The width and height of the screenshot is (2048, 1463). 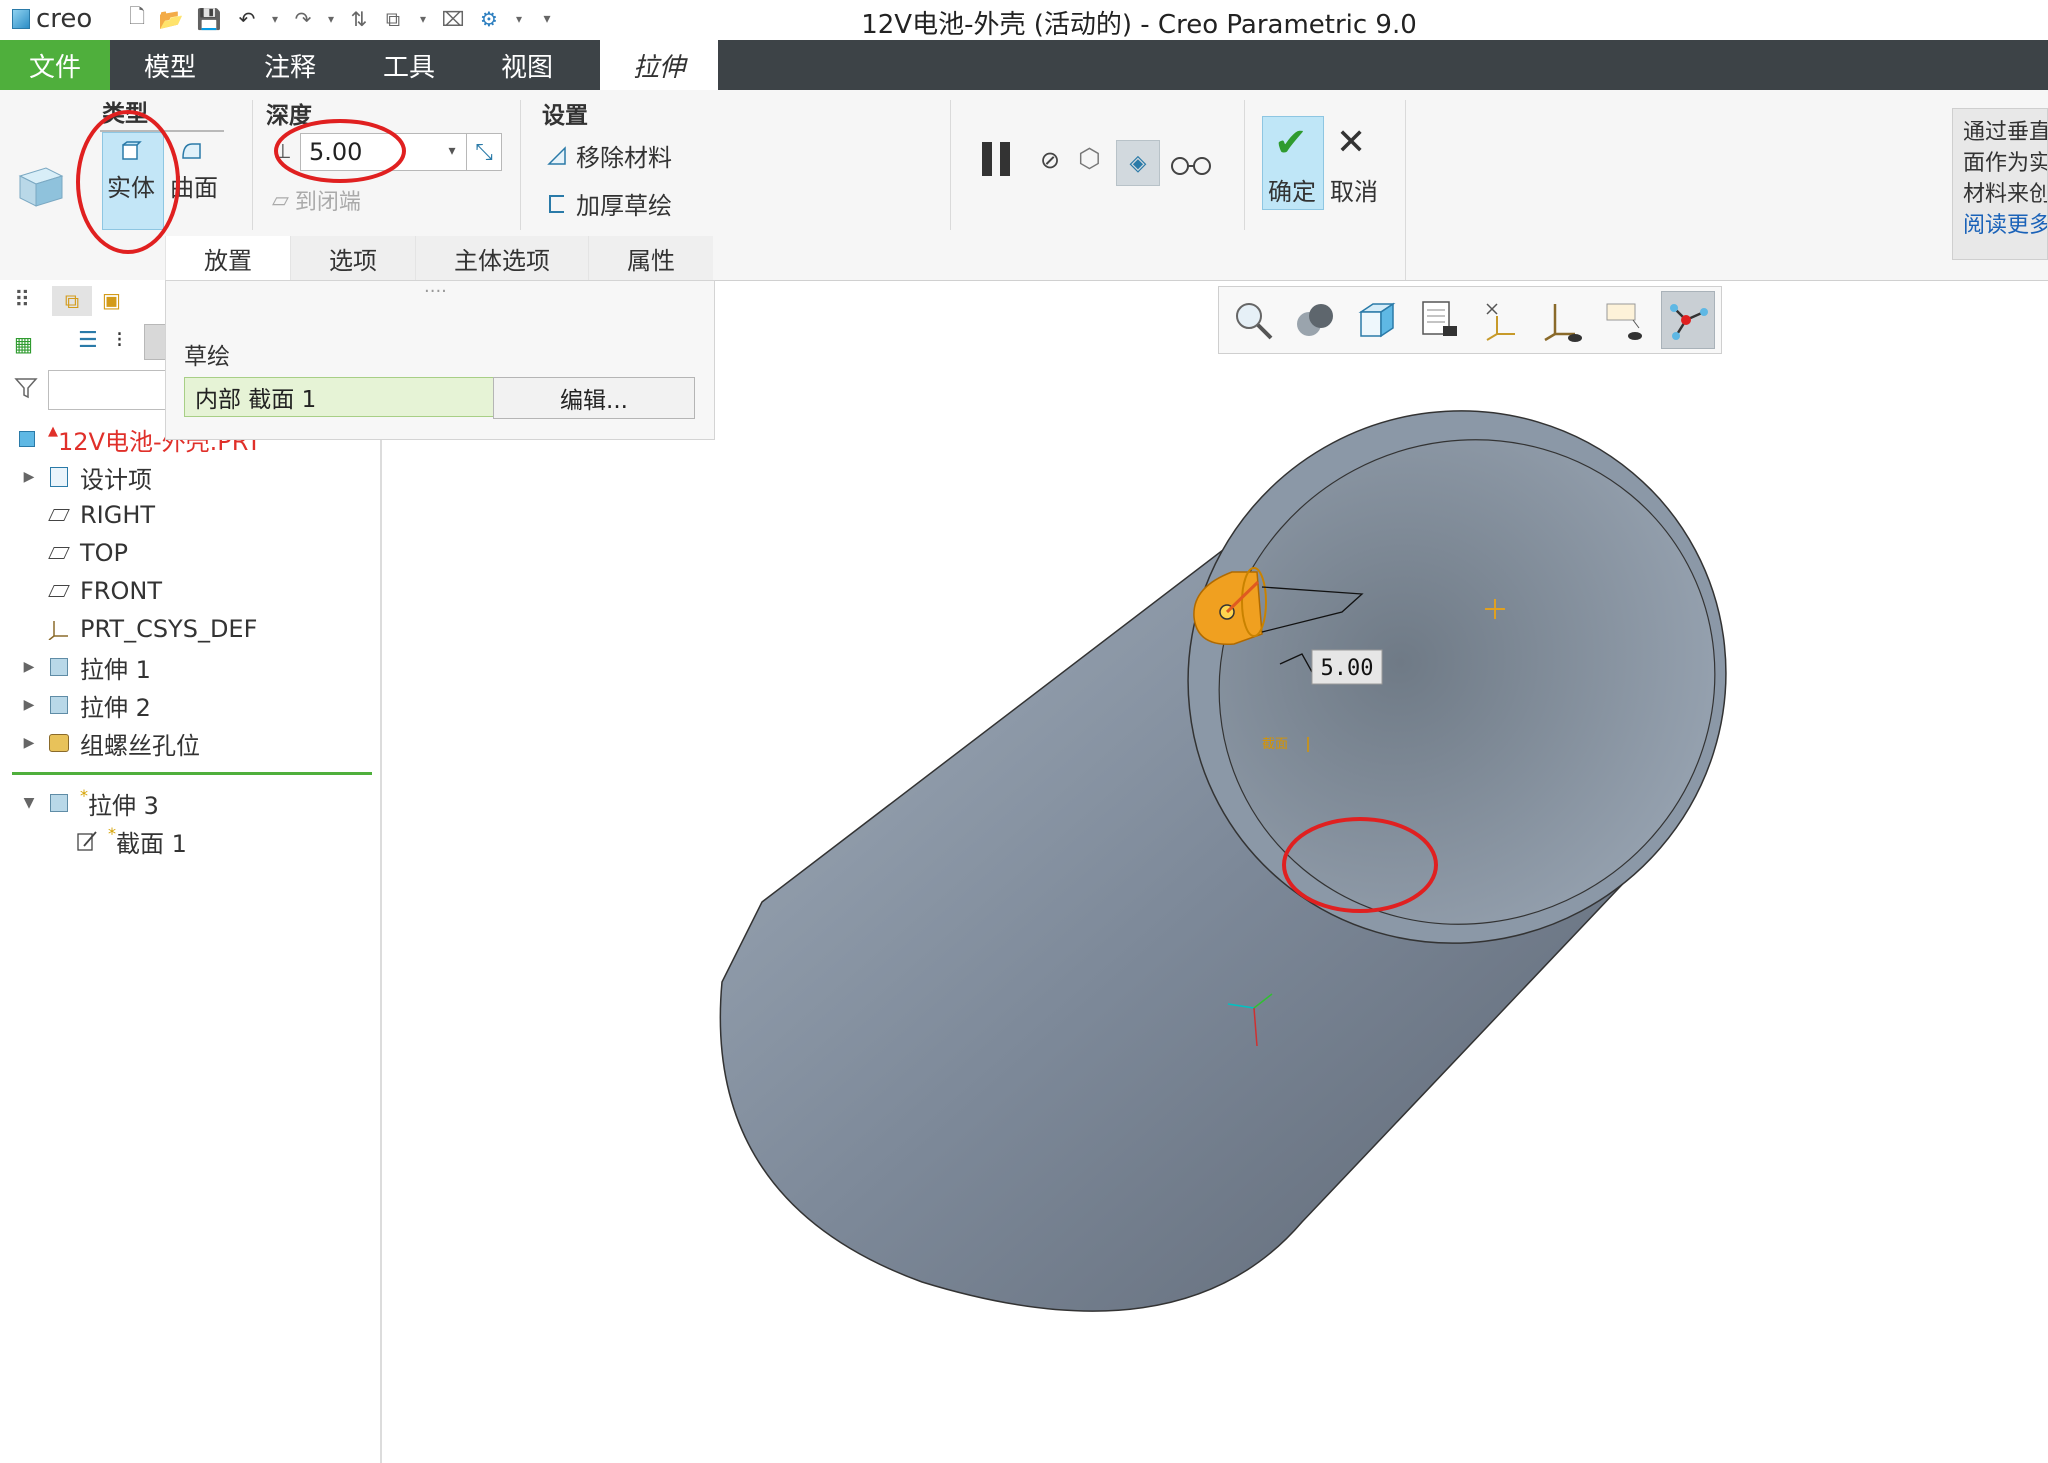 I want to click on depth-value: 5.00, so click(x=336, y=152).